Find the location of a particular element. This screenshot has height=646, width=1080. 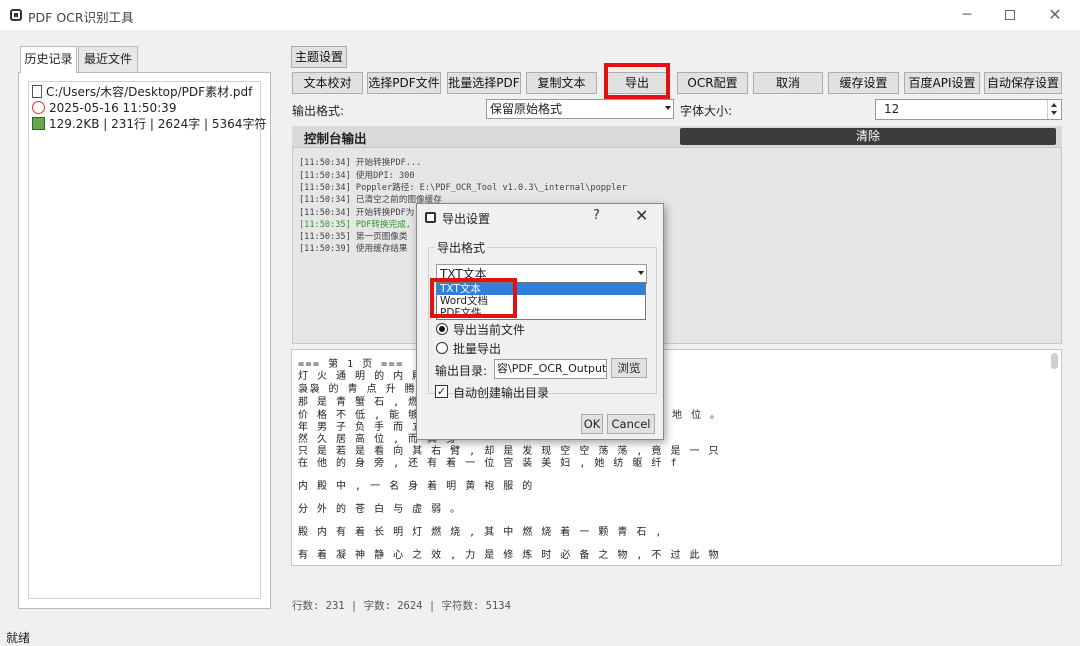

auto-create-dir-checkbox: ✓ is located at coordinates (441, 391).